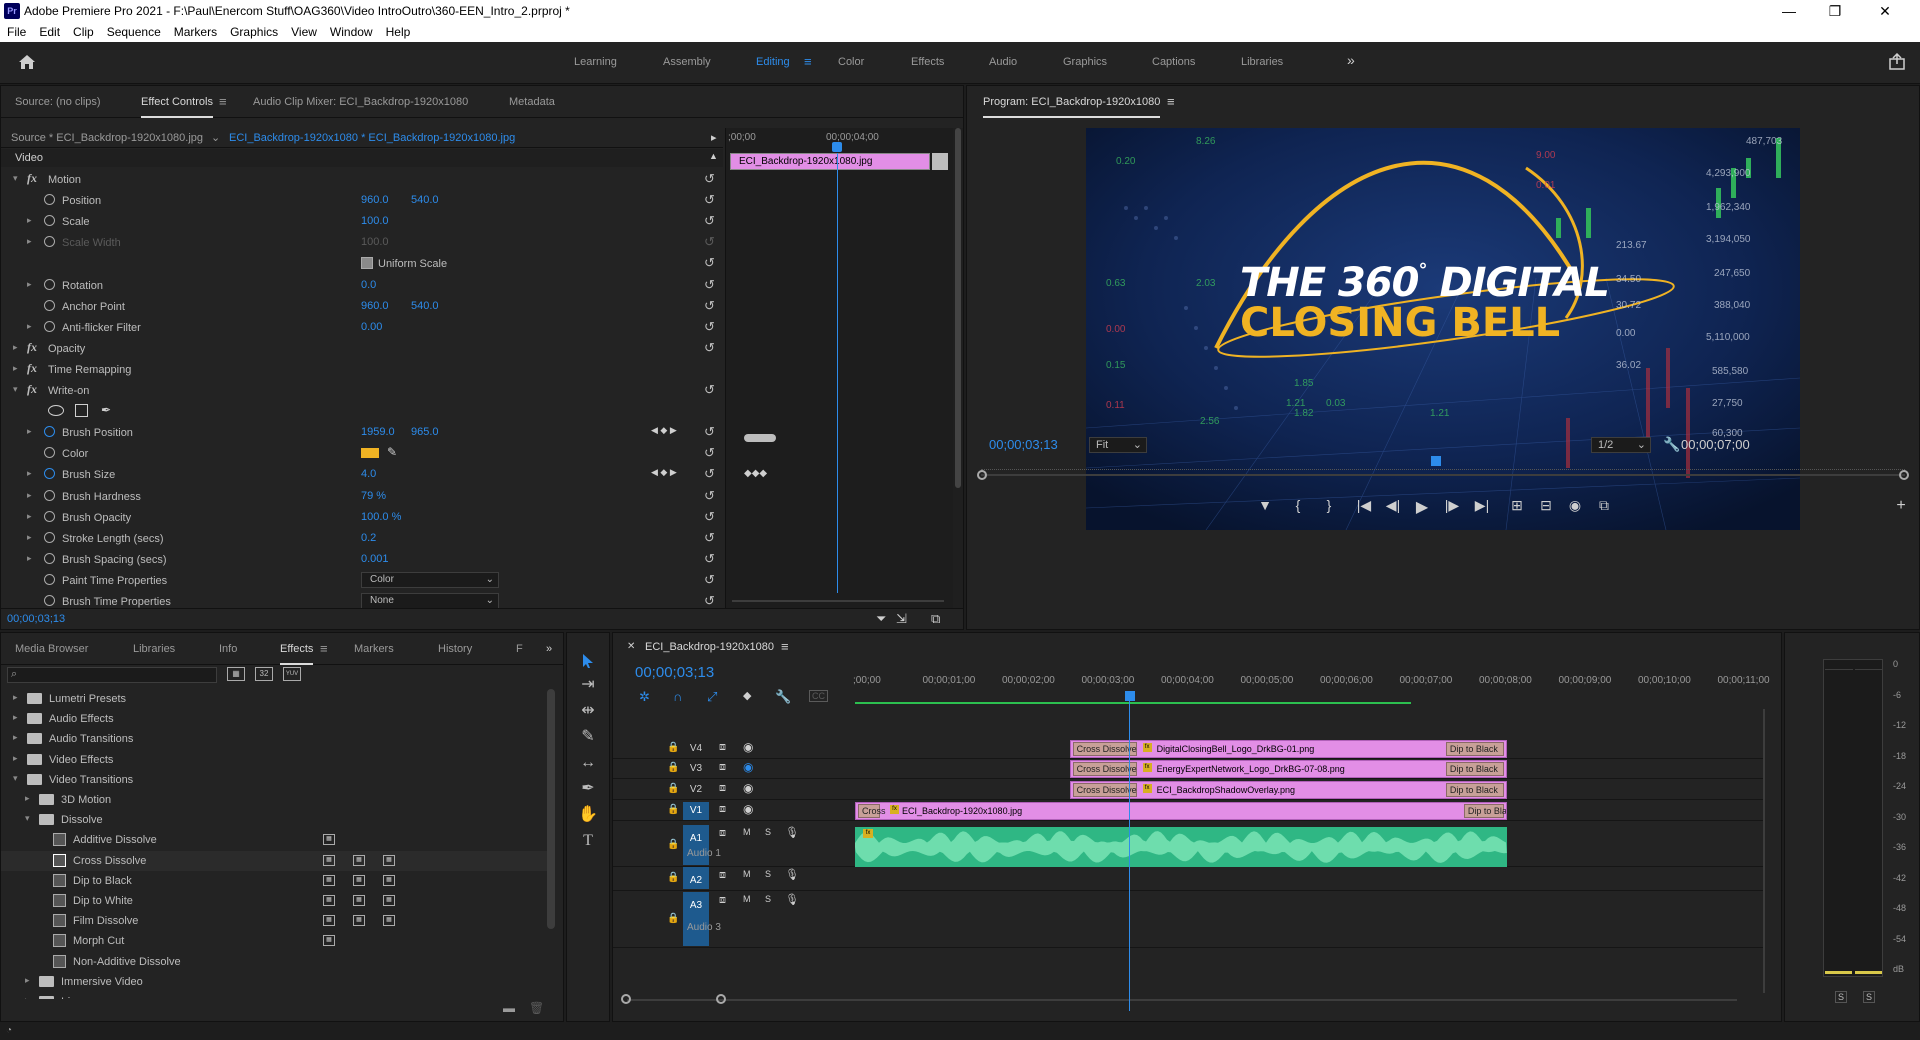 The height and width of the screenshot is (1040, 1920). Describe the element at coordinates (375, 559) in the screenshot. I see `property-value-x: 0.001` at that location.